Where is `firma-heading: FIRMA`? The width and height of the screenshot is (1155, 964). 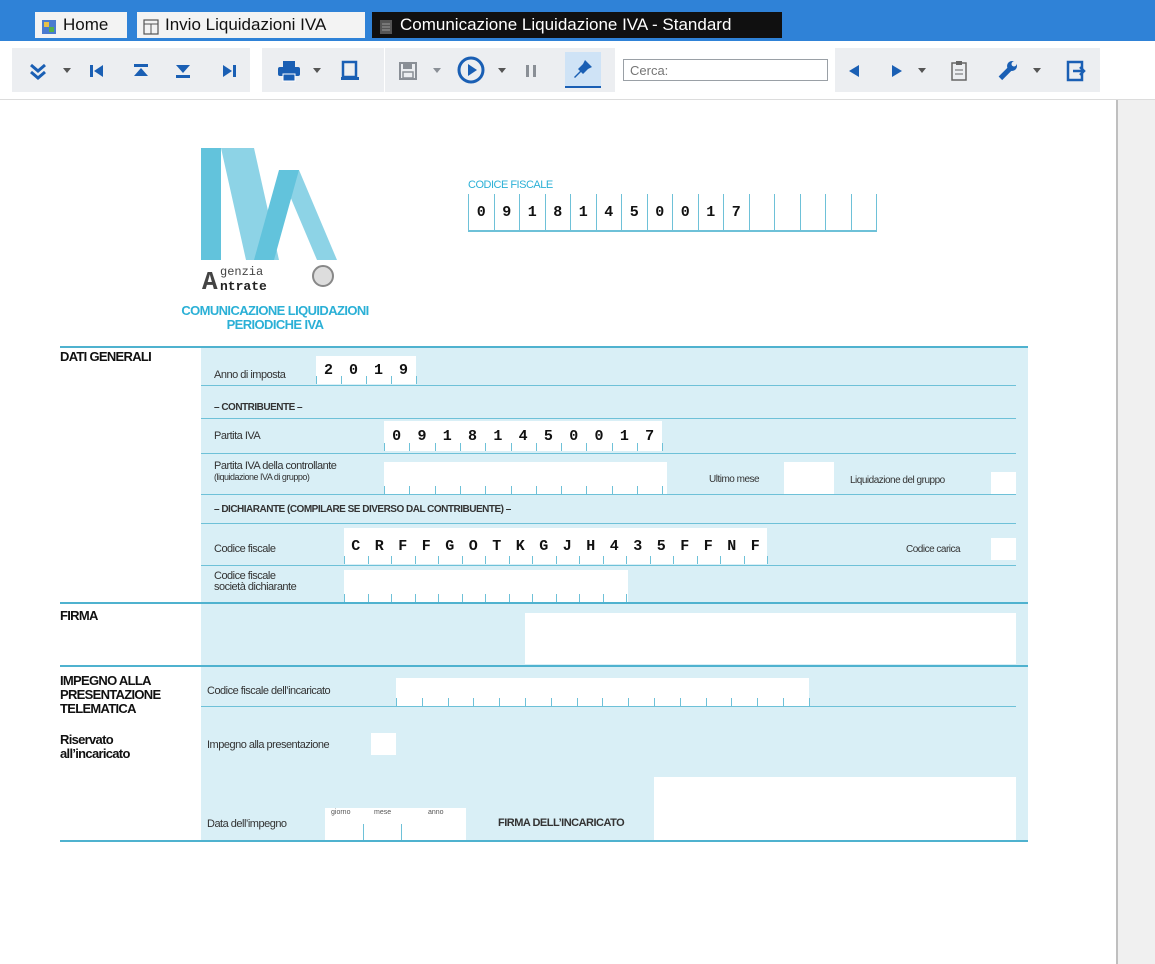 firma-heading: FIRMA is located at coordinates (79, 615).